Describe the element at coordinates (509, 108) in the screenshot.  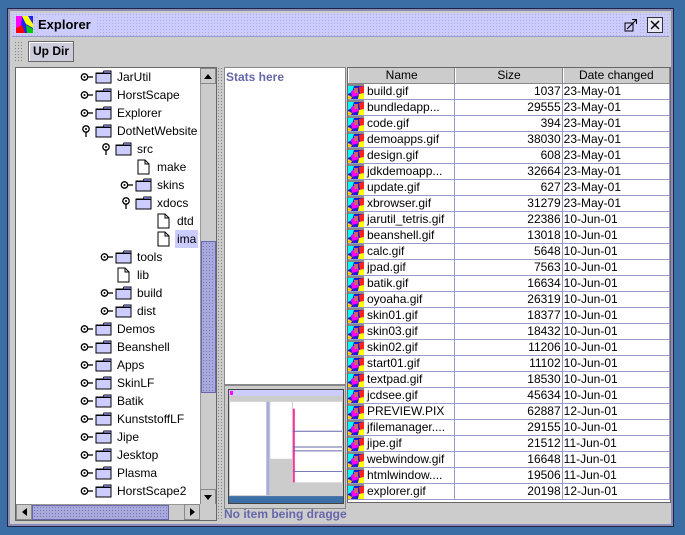
I see `table-row: bundledapp... 29555 23-May-01` at that location.